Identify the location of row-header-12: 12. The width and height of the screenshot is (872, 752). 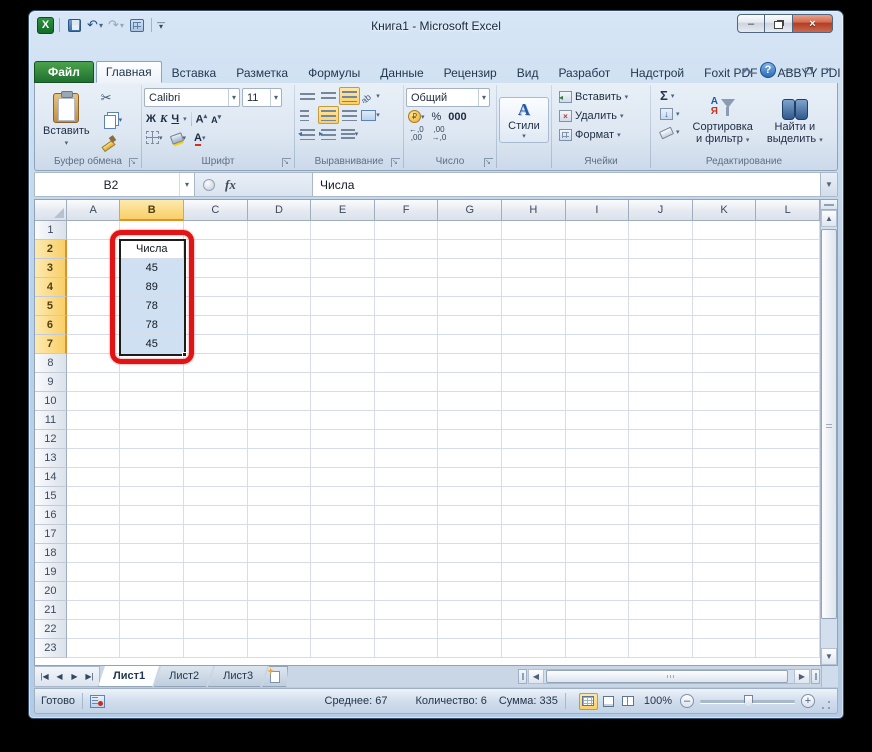
(51, 439).